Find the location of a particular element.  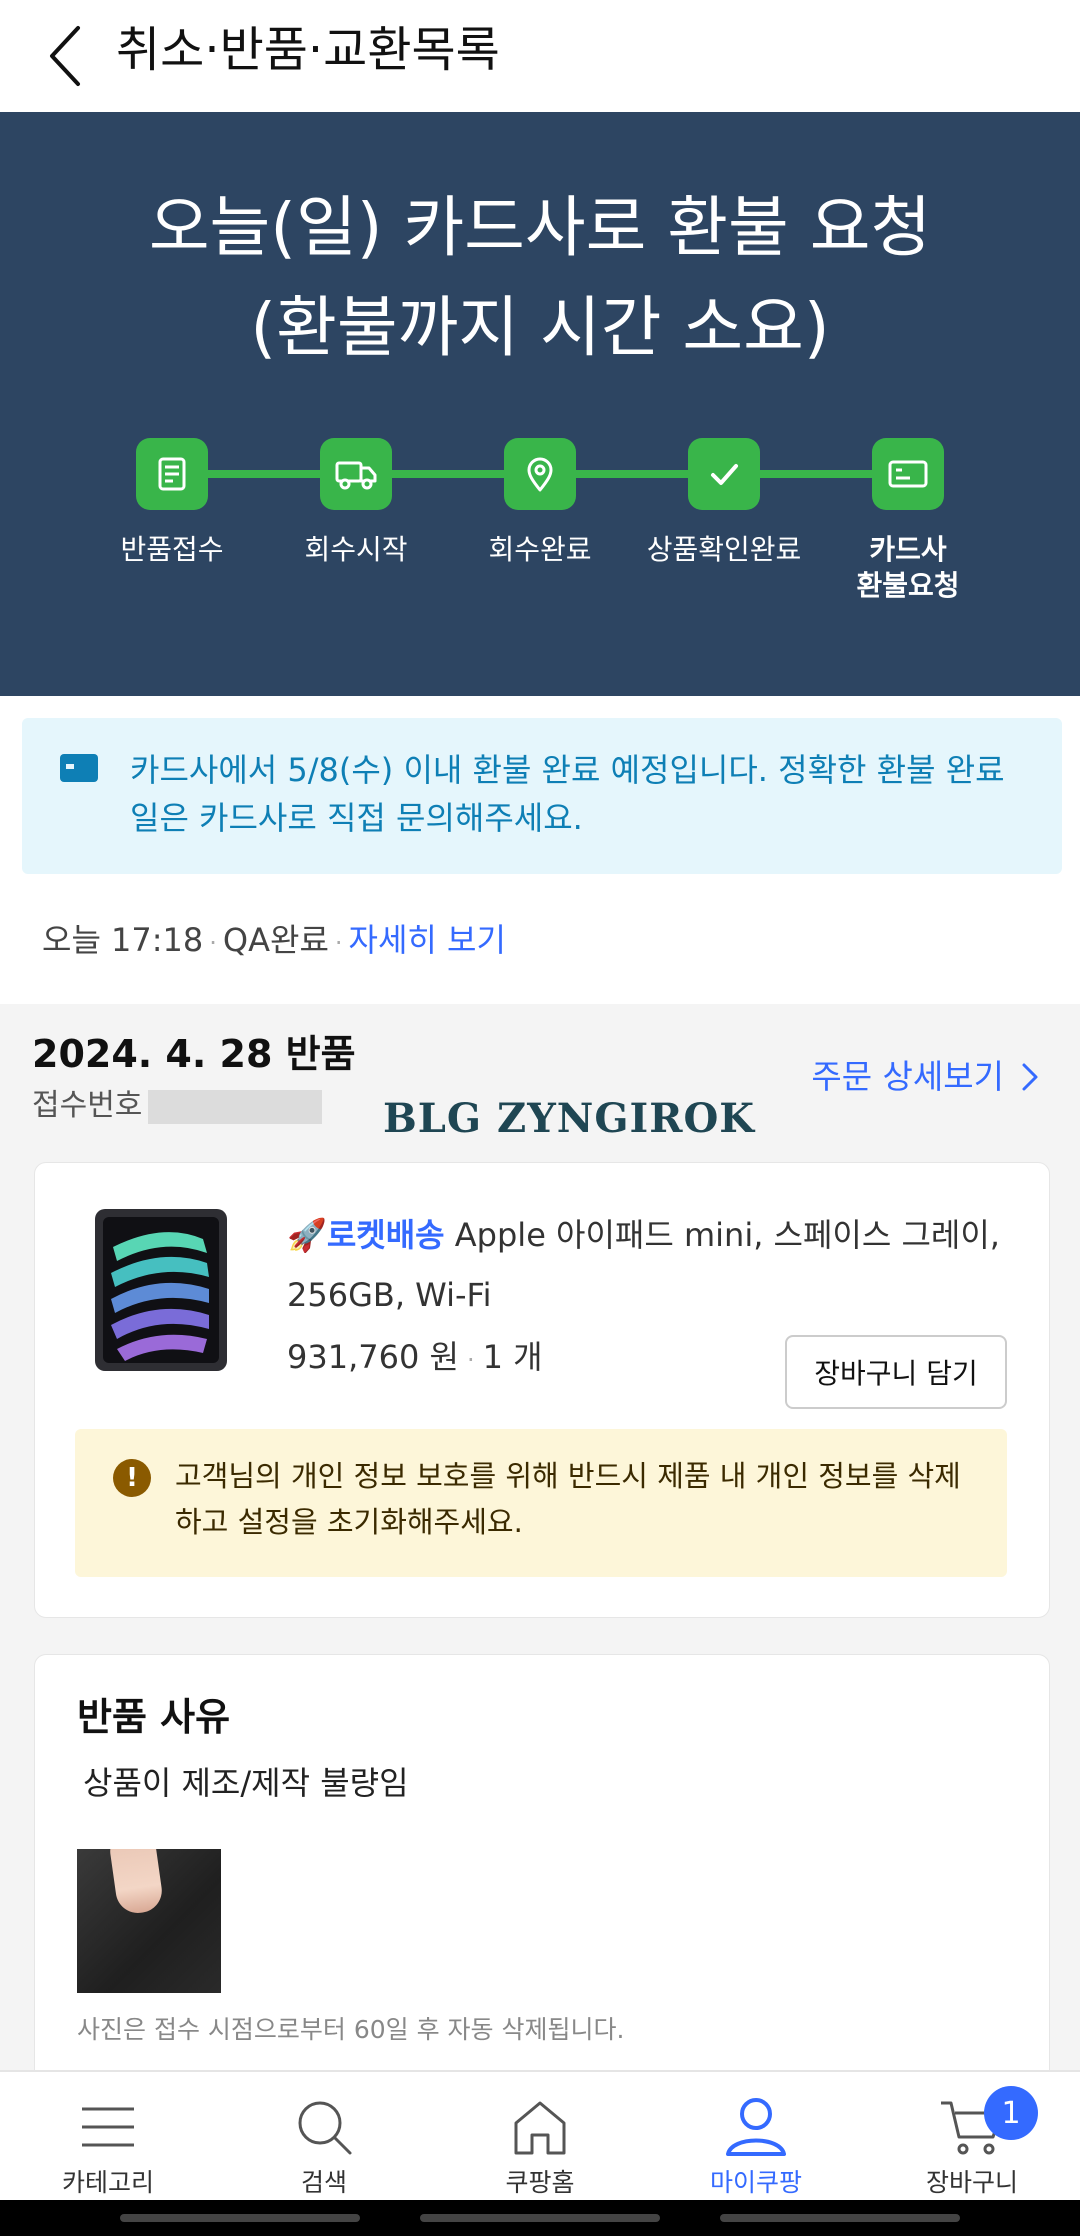

step-card-refund-requested: 카드사 환불요청 is located at coordinates (908, 521).